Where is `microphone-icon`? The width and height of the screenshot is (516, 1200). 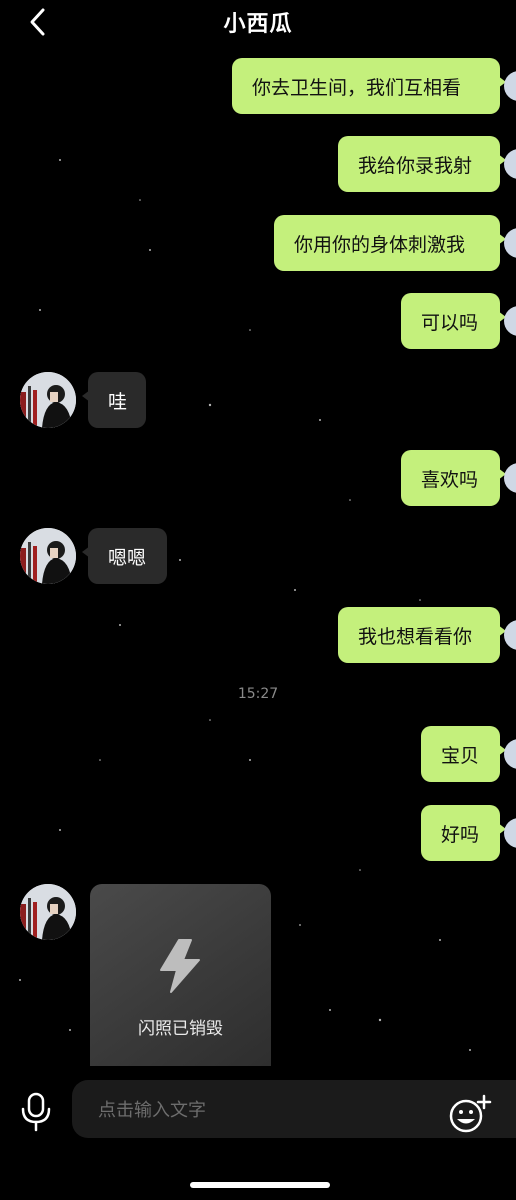 microphone-icon is located at coordinates (36, 1112).